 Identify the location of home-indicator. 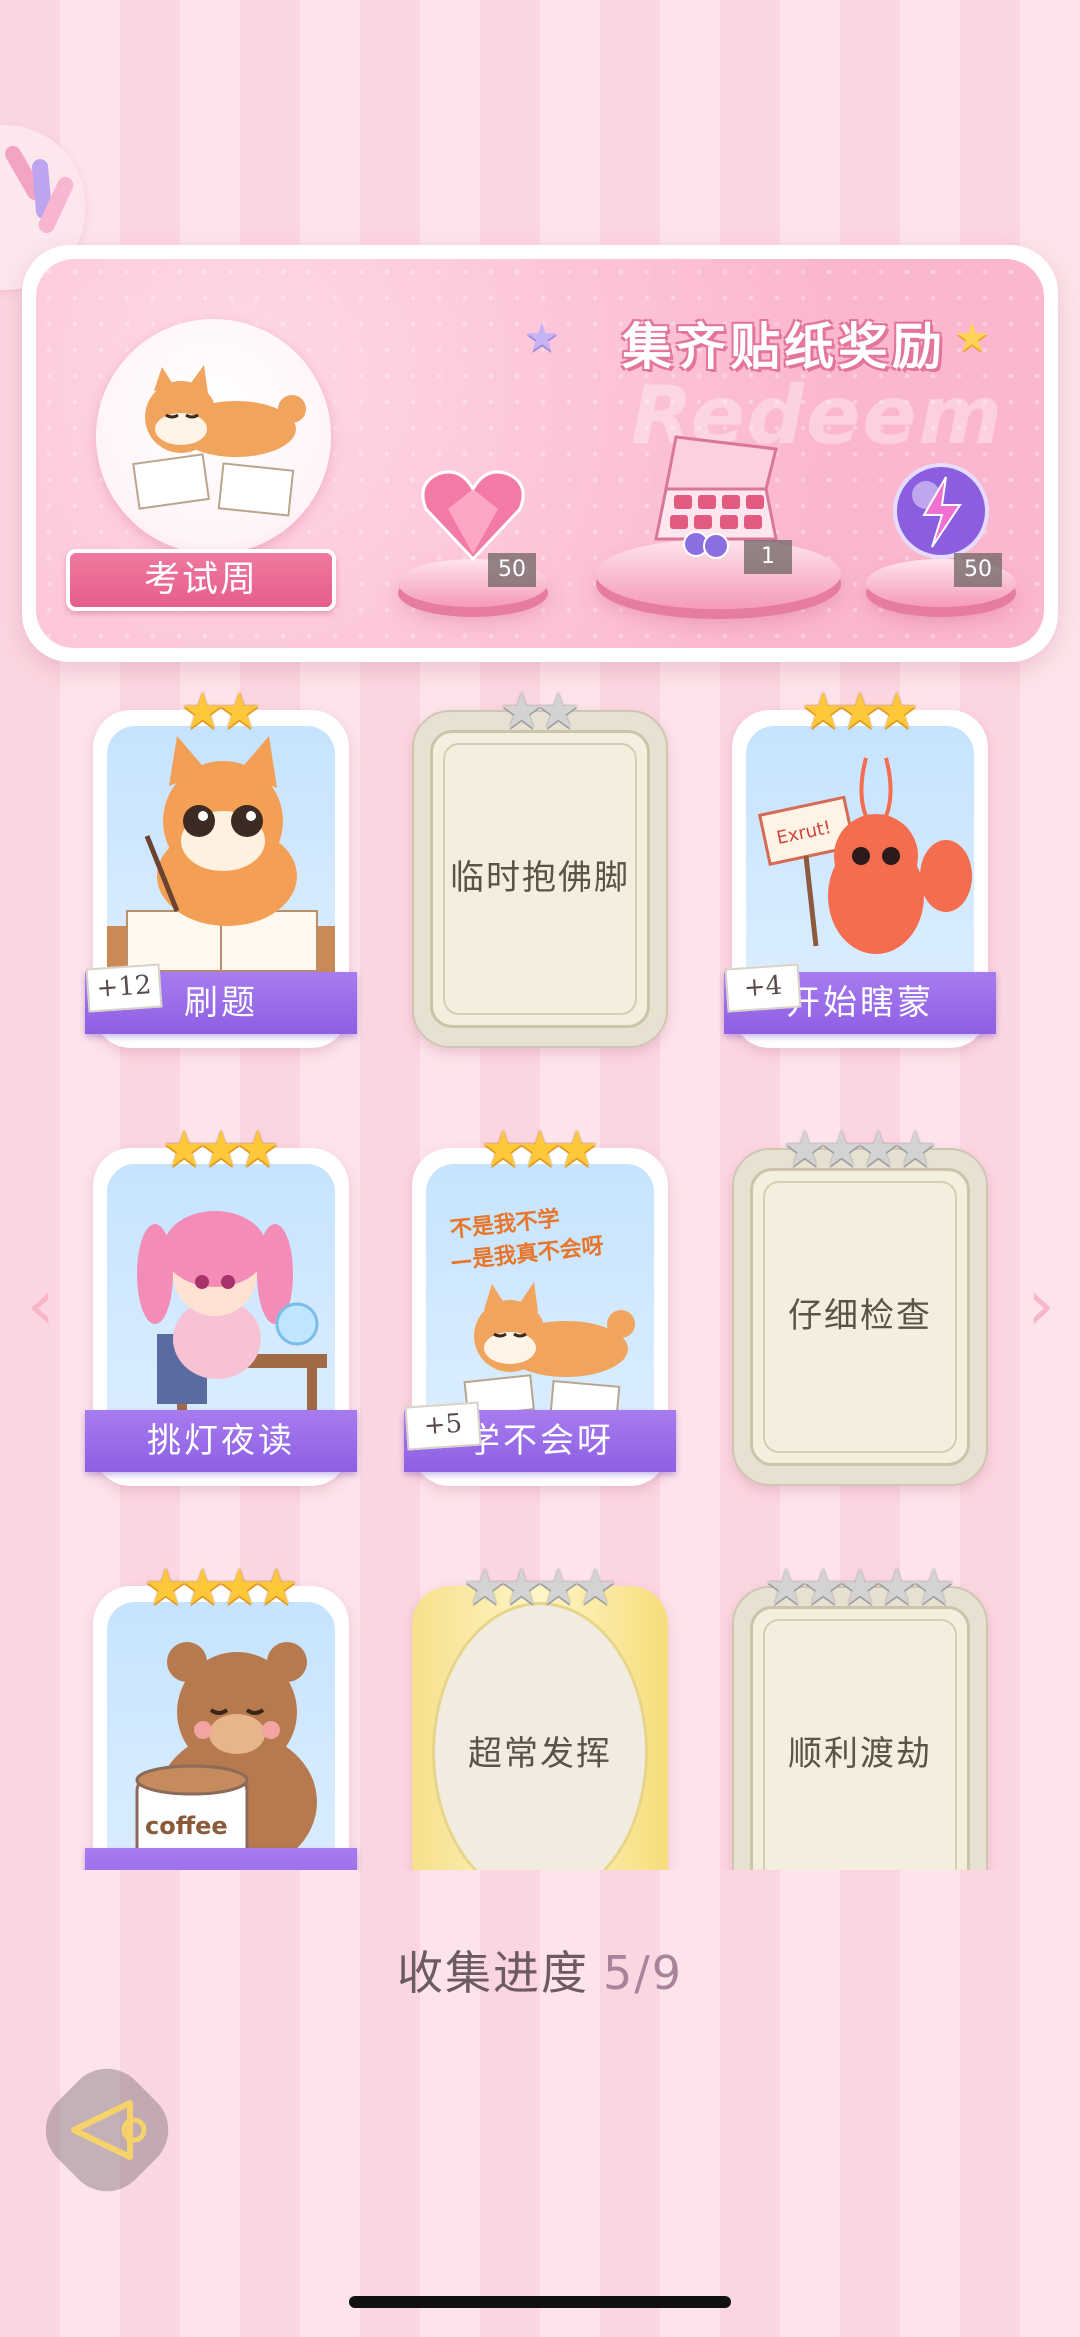
(540, 2302).